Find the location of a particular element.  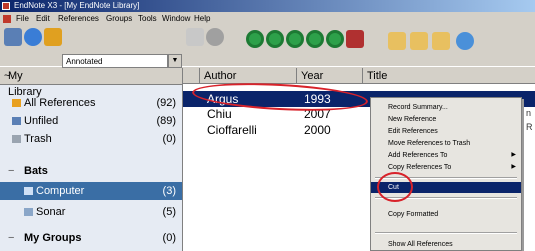

column-title: Title is located at coordinates (449, 76).